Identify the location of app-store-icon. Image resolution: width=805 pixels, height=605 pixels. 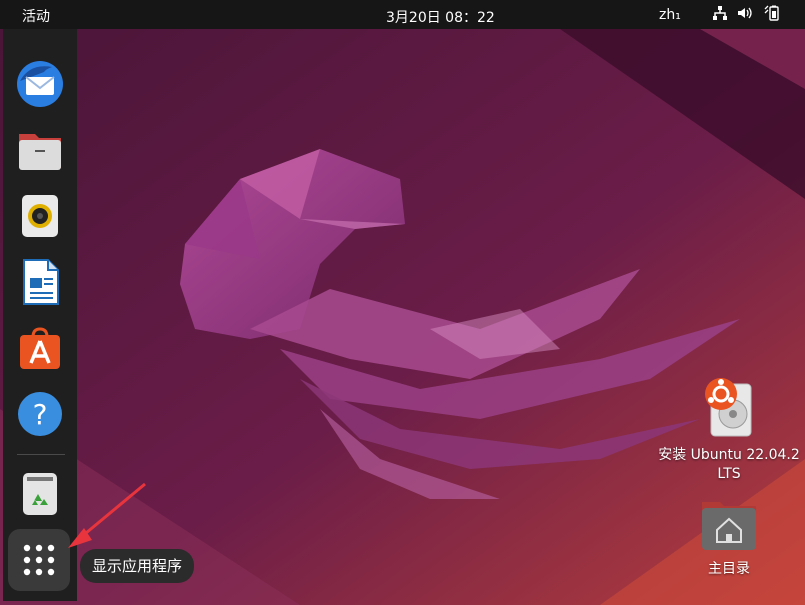
(40, 348).